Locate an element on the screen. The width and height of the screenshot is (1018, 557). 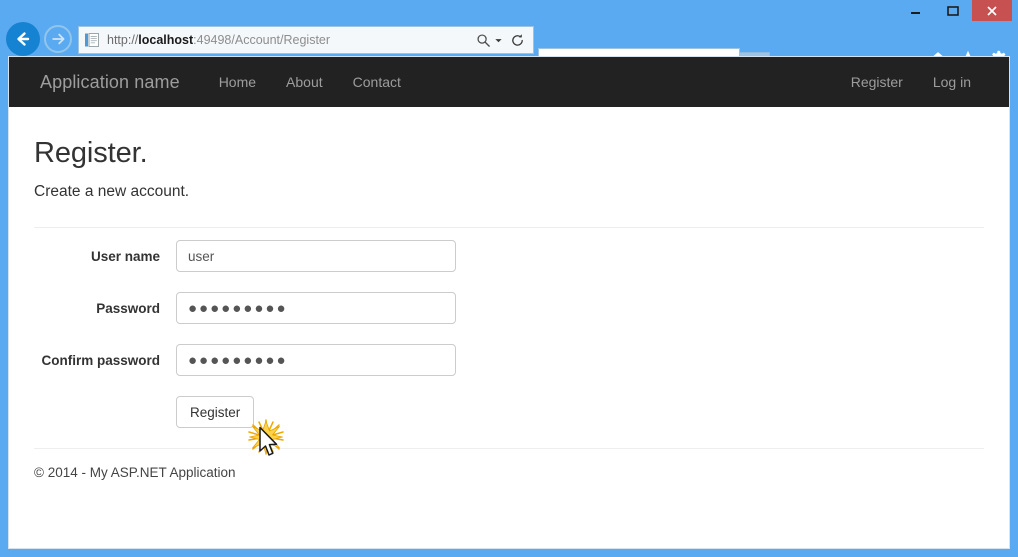
window-close-icon is located at coordinates (992, 10).